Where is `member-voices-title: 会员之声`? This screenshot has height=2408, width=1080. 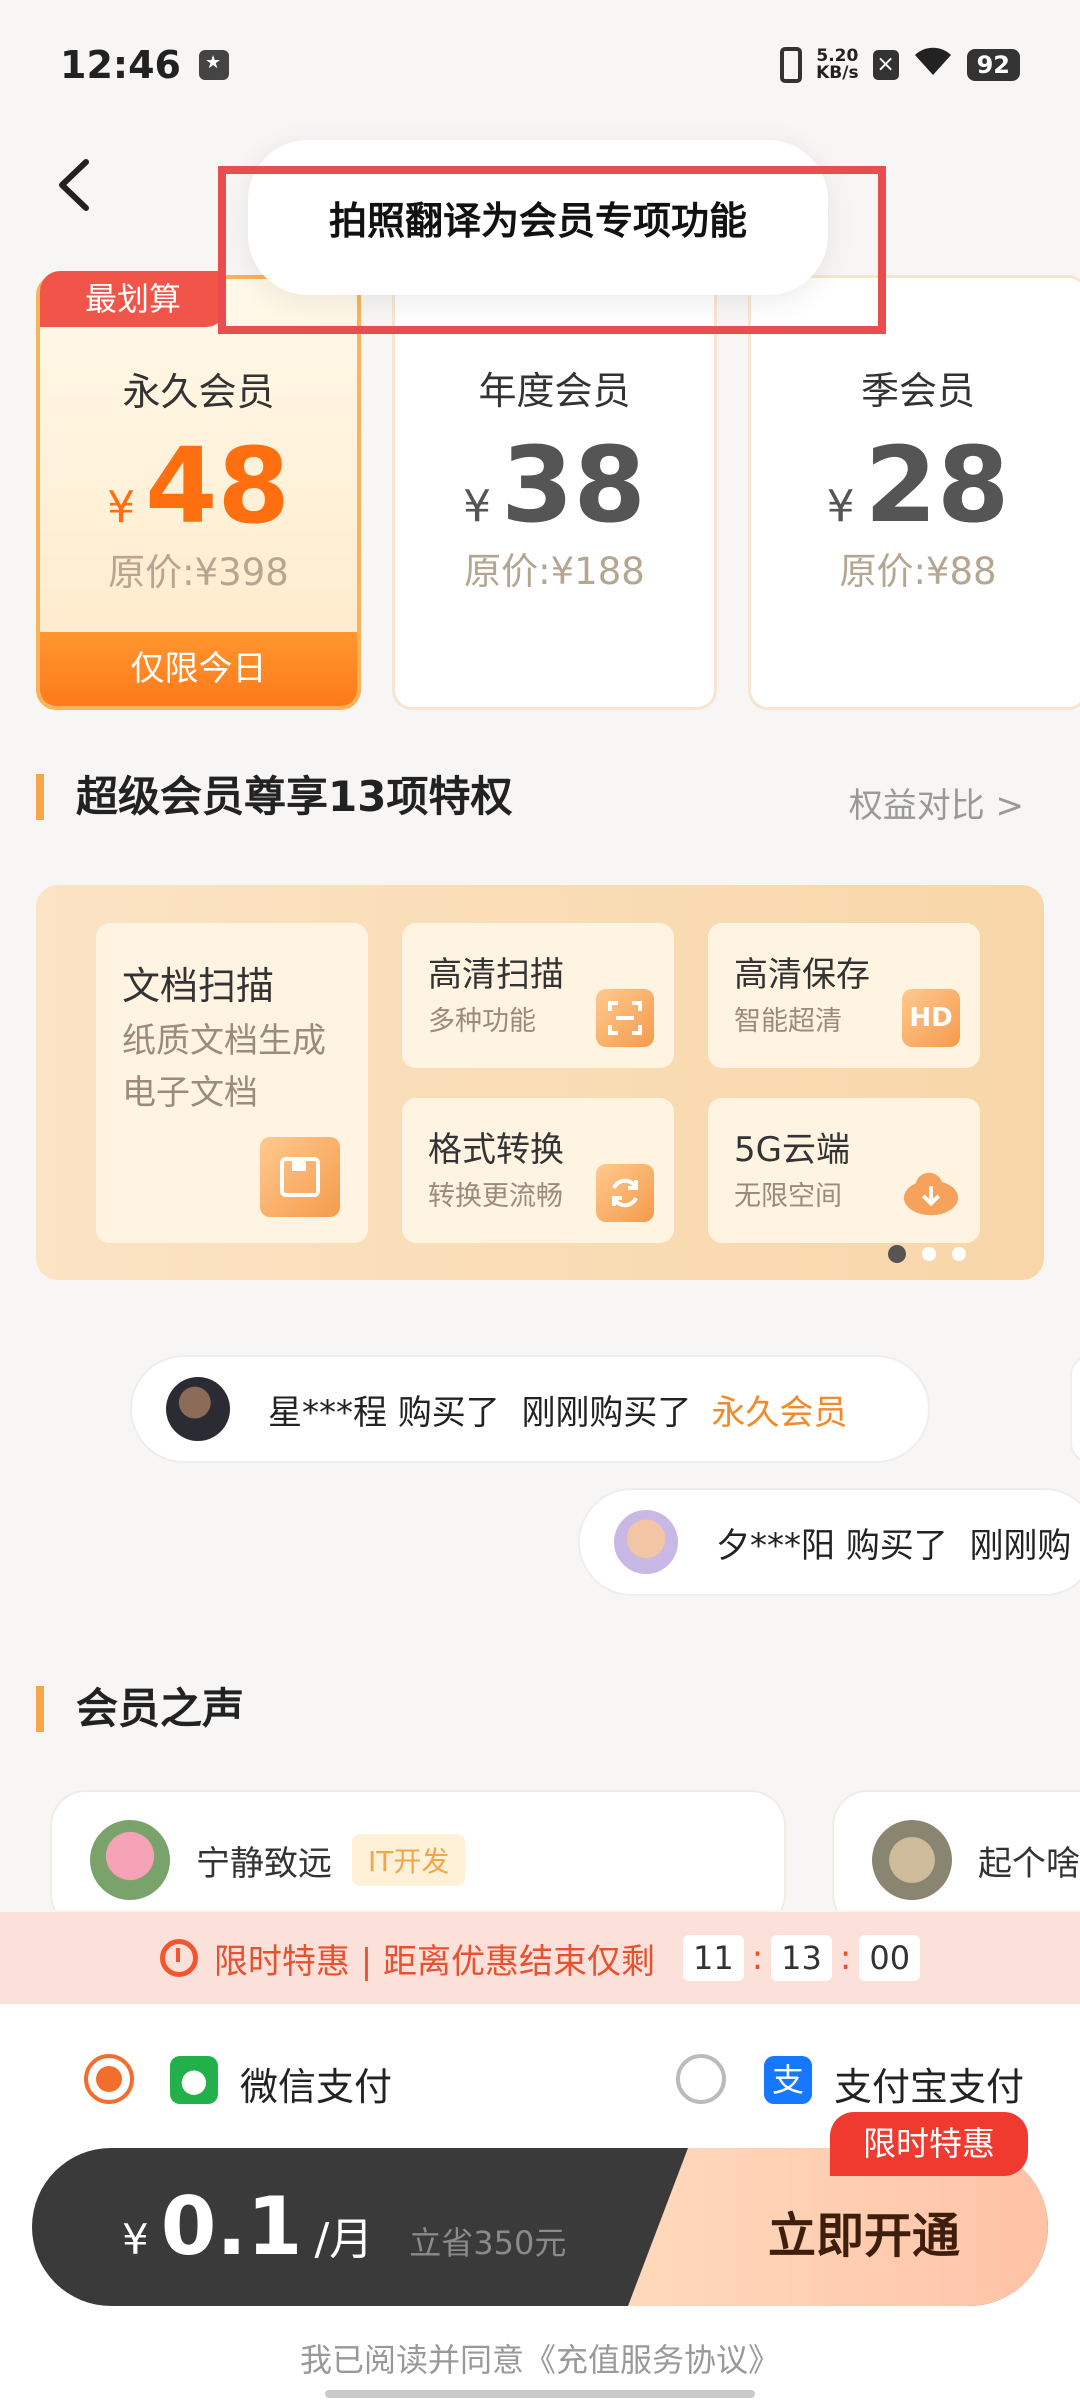
member-voices-title: 会员之声 is located at coordinates (140, 1709).